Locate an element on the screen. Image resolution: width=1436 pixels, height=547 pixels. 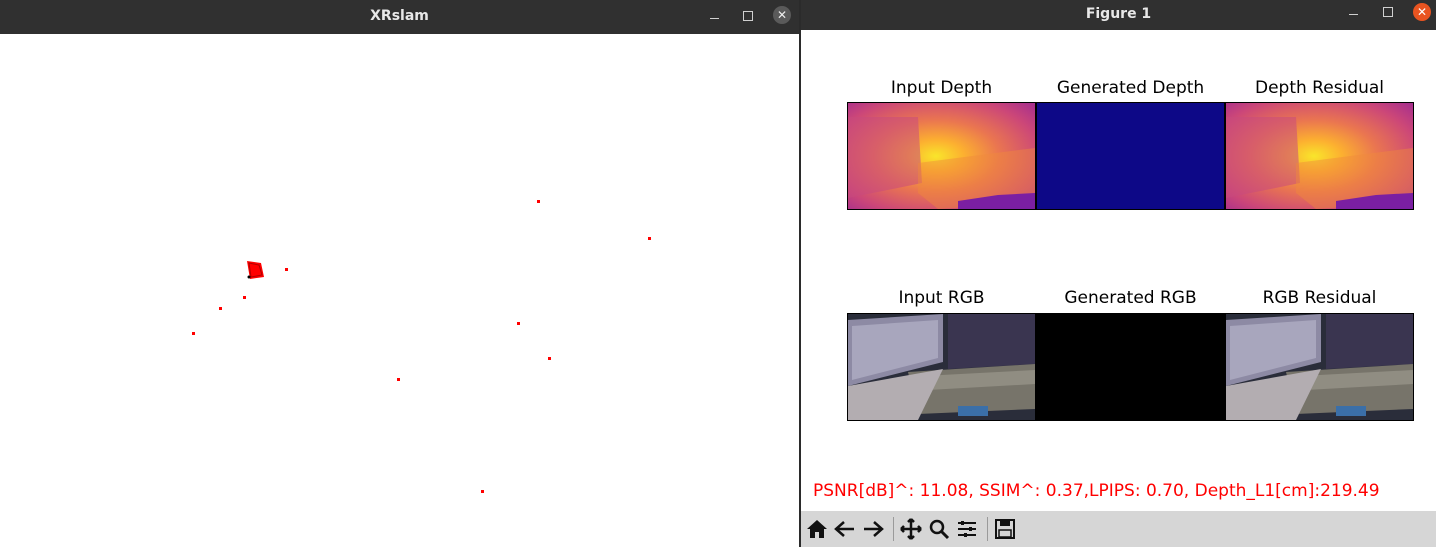
xrslam-titlebar: XRslam ✕ is located at coordinates (399, 17).